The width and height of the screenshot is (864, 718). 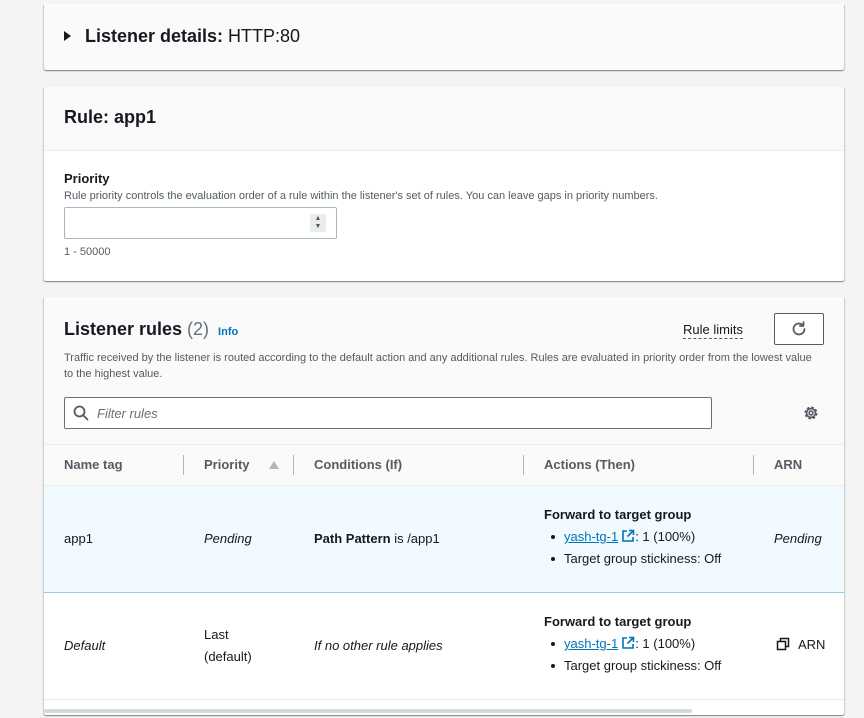 I want to click on rule-panel-header: Rule: app1, so click(x=444, y=119).